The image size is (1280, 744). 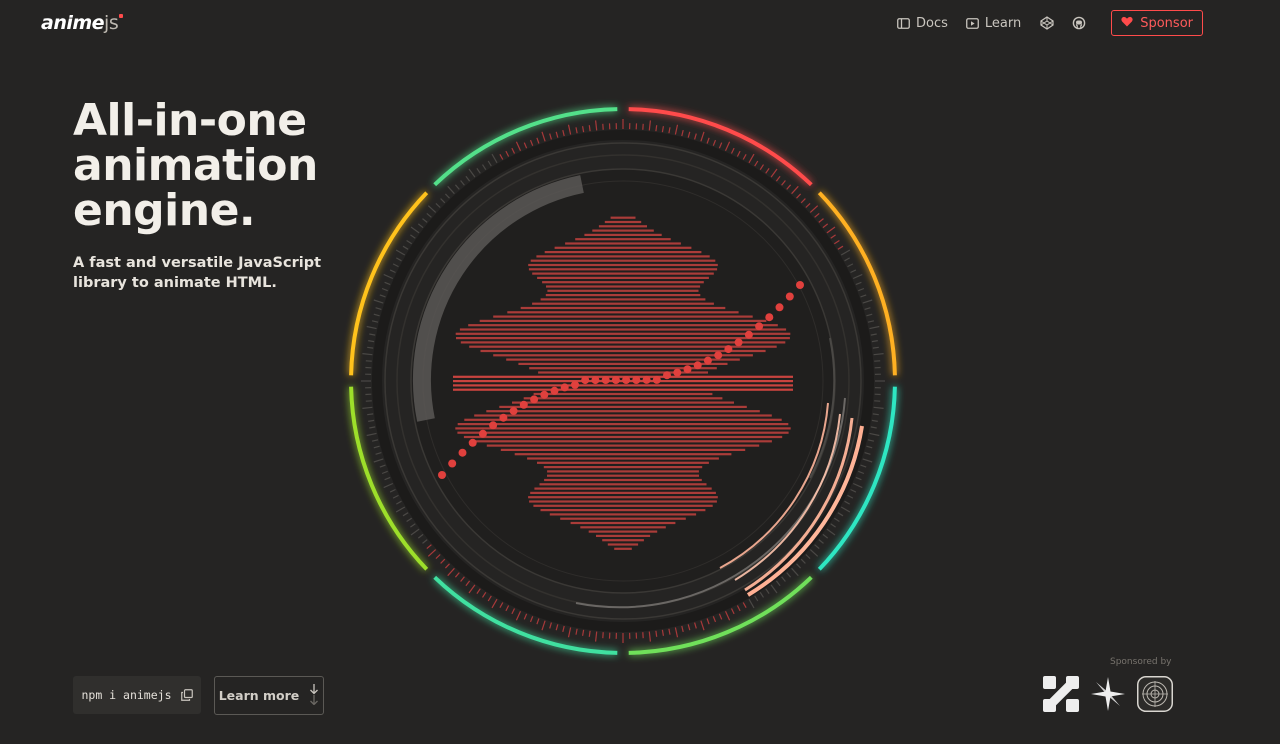 What do you see at coordinates (903, 23) in the screenshot?
I see `docs-icon` at bounding box center [903, 23].